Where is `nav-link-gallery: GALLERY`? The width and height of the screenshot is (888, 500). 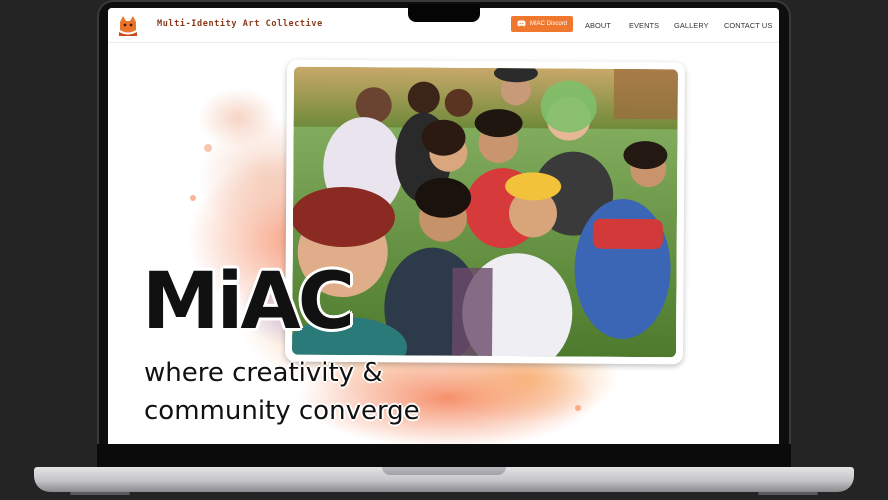 nav-link-gallery: GALLERY is located at coordinates (691, 25).